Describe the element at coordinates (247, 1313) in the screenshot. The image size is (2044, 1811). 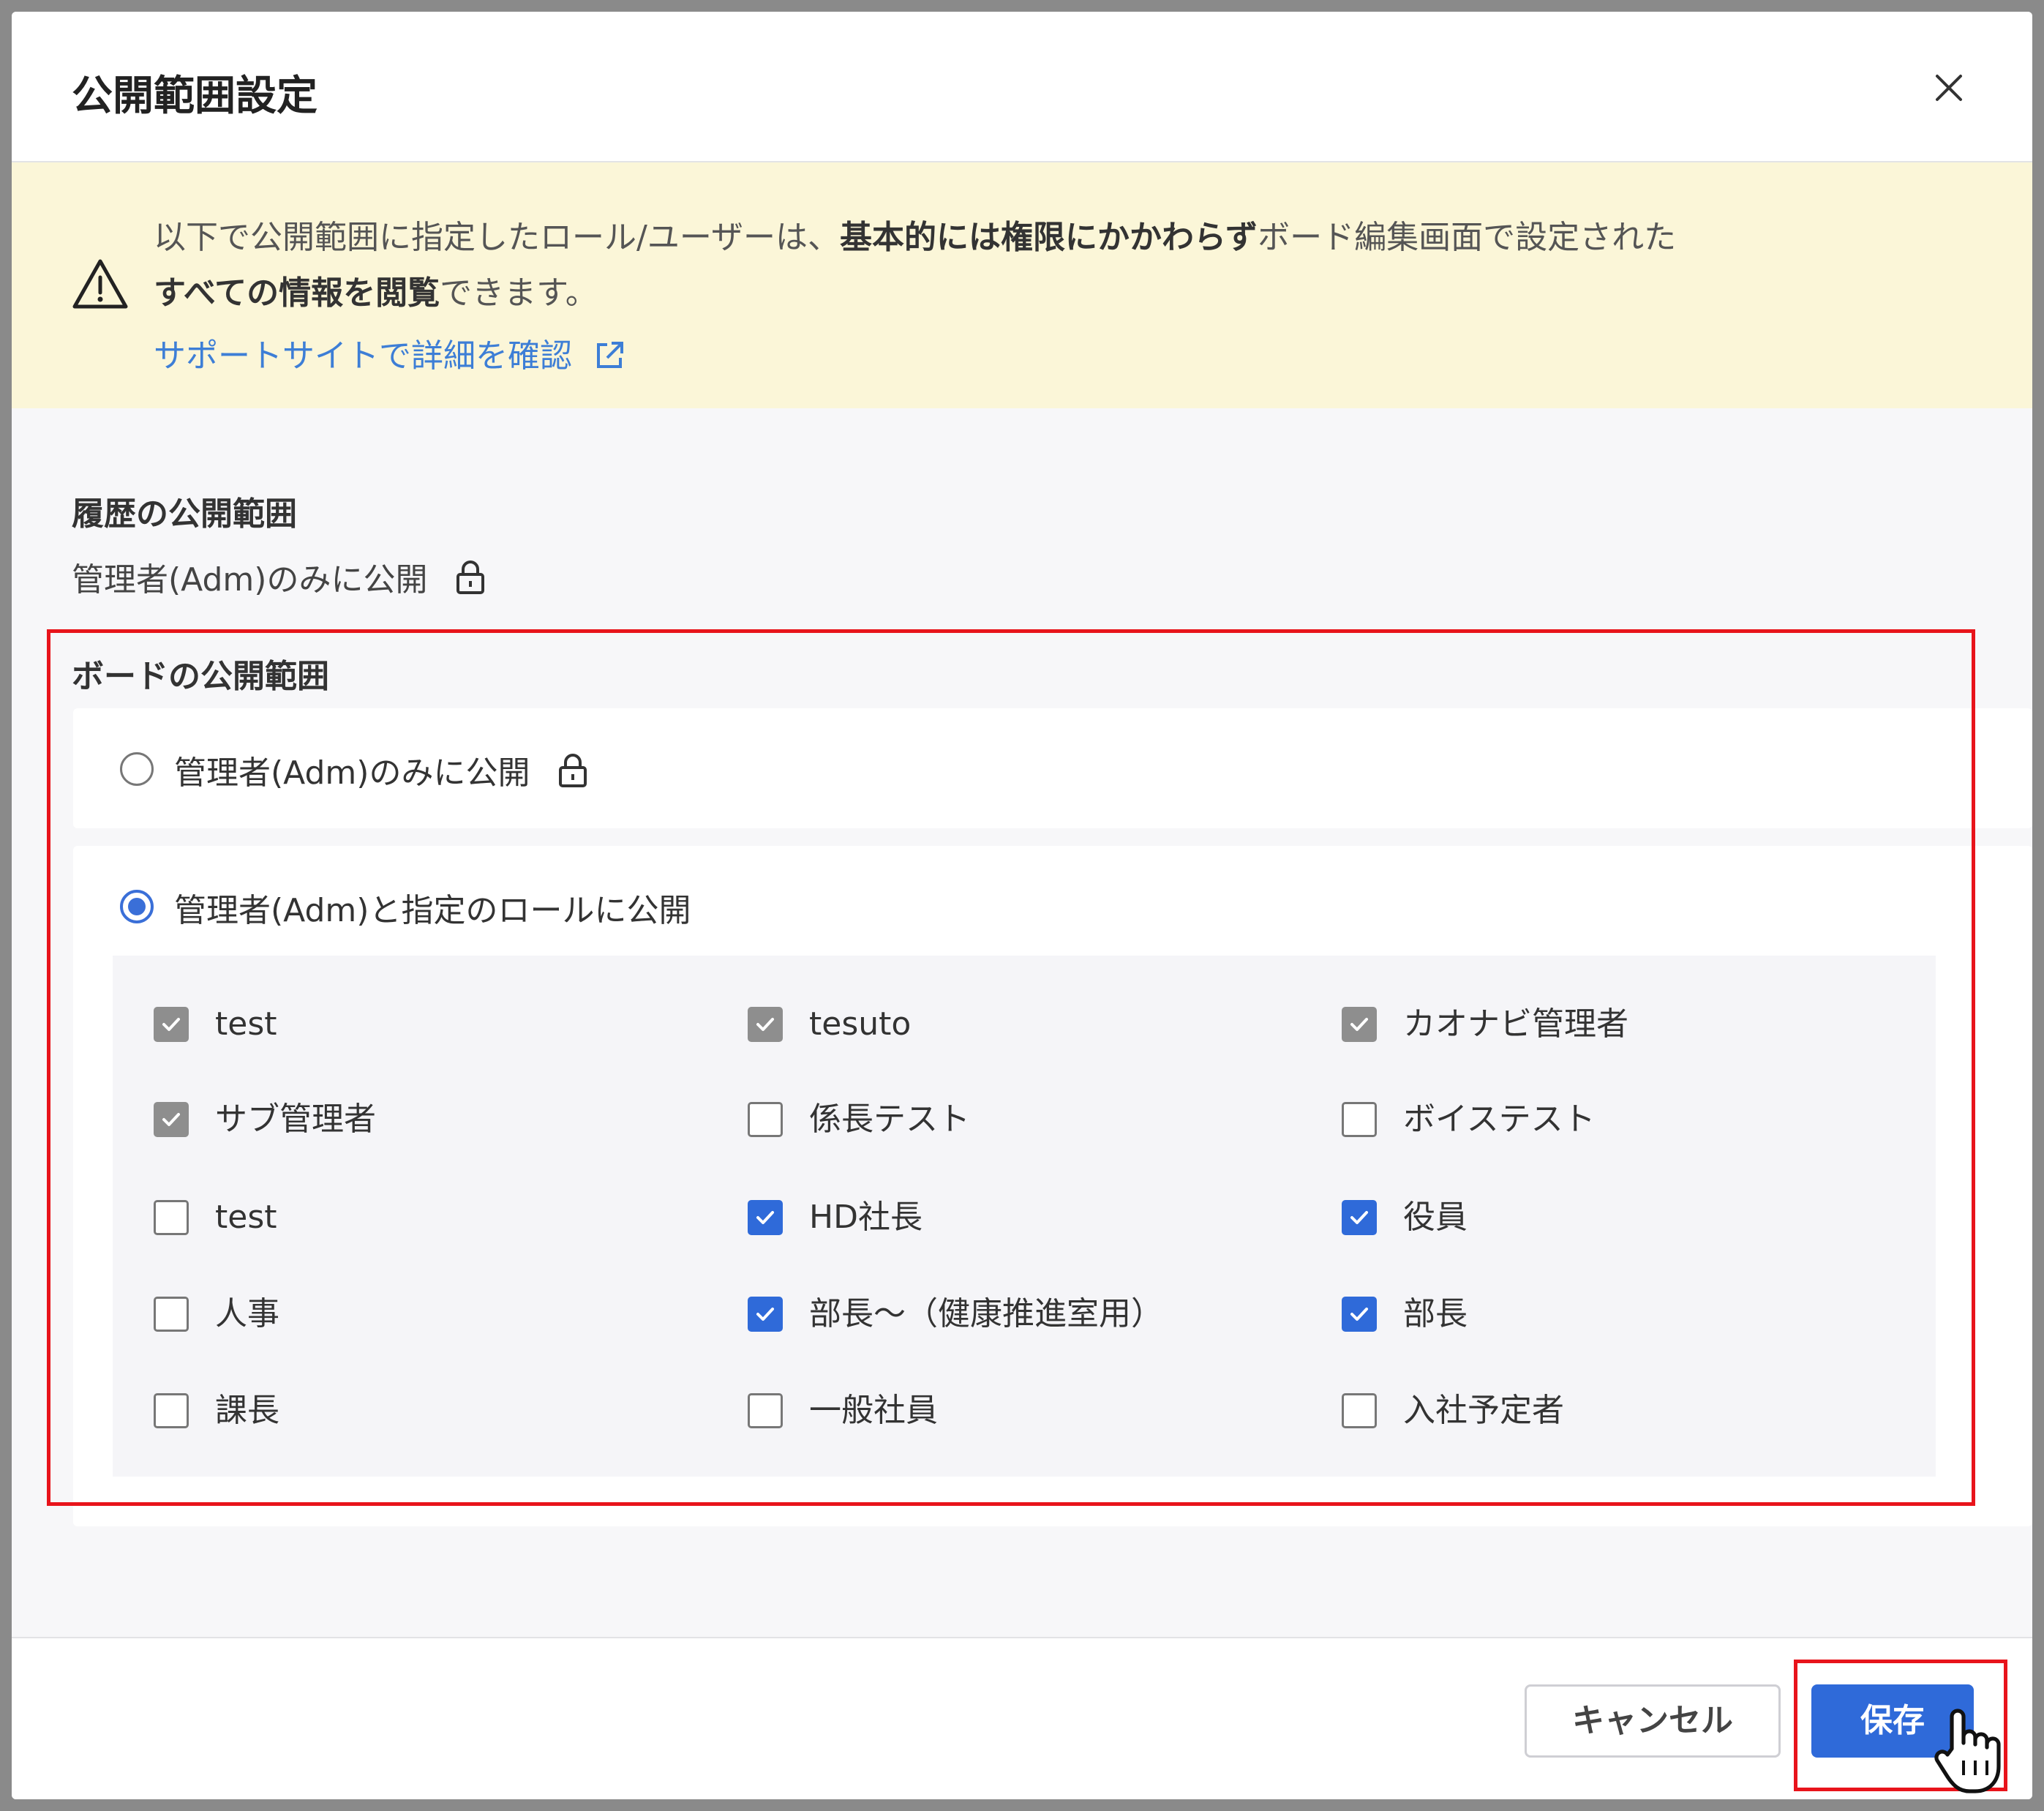
I see `role-label: 人事` at that location.